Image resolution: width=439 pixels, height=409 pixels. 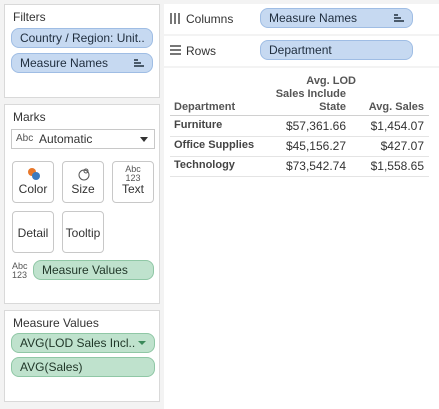 What do you see at coordinates (139, 63) in the screenshot?
I see `filter-funnel-icon` at bounding box center [139, 63].